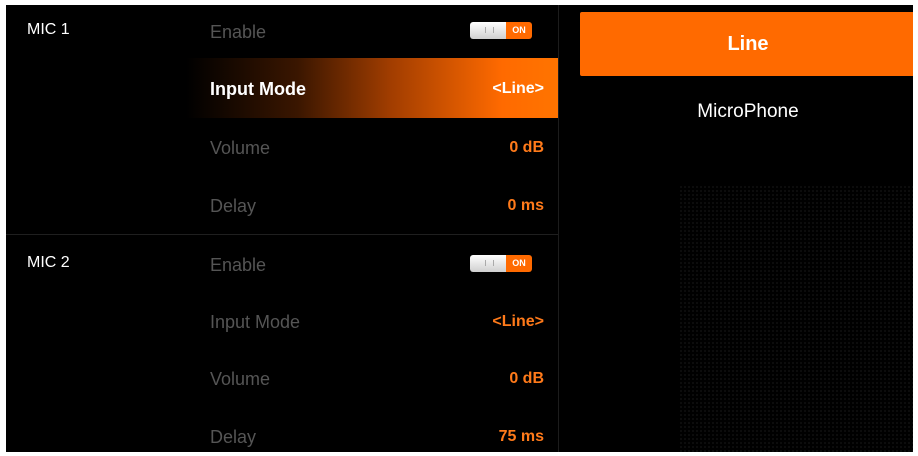  I want to click on mic1-volume-label: Volume, so click(240, 148).